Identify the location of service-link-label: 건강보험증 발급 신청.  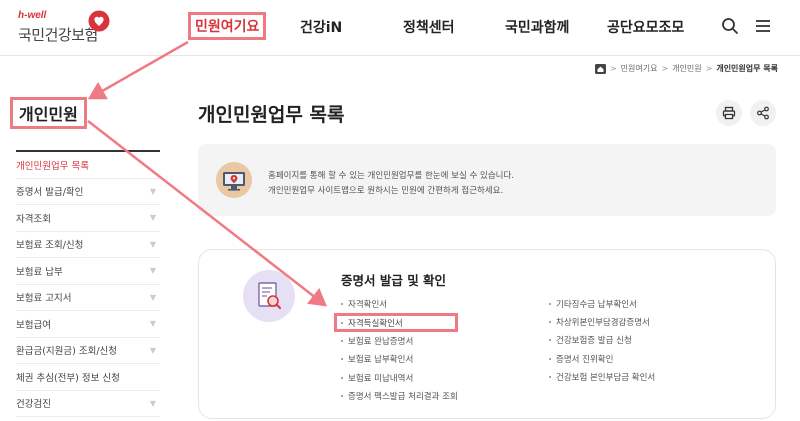
(594, 341).